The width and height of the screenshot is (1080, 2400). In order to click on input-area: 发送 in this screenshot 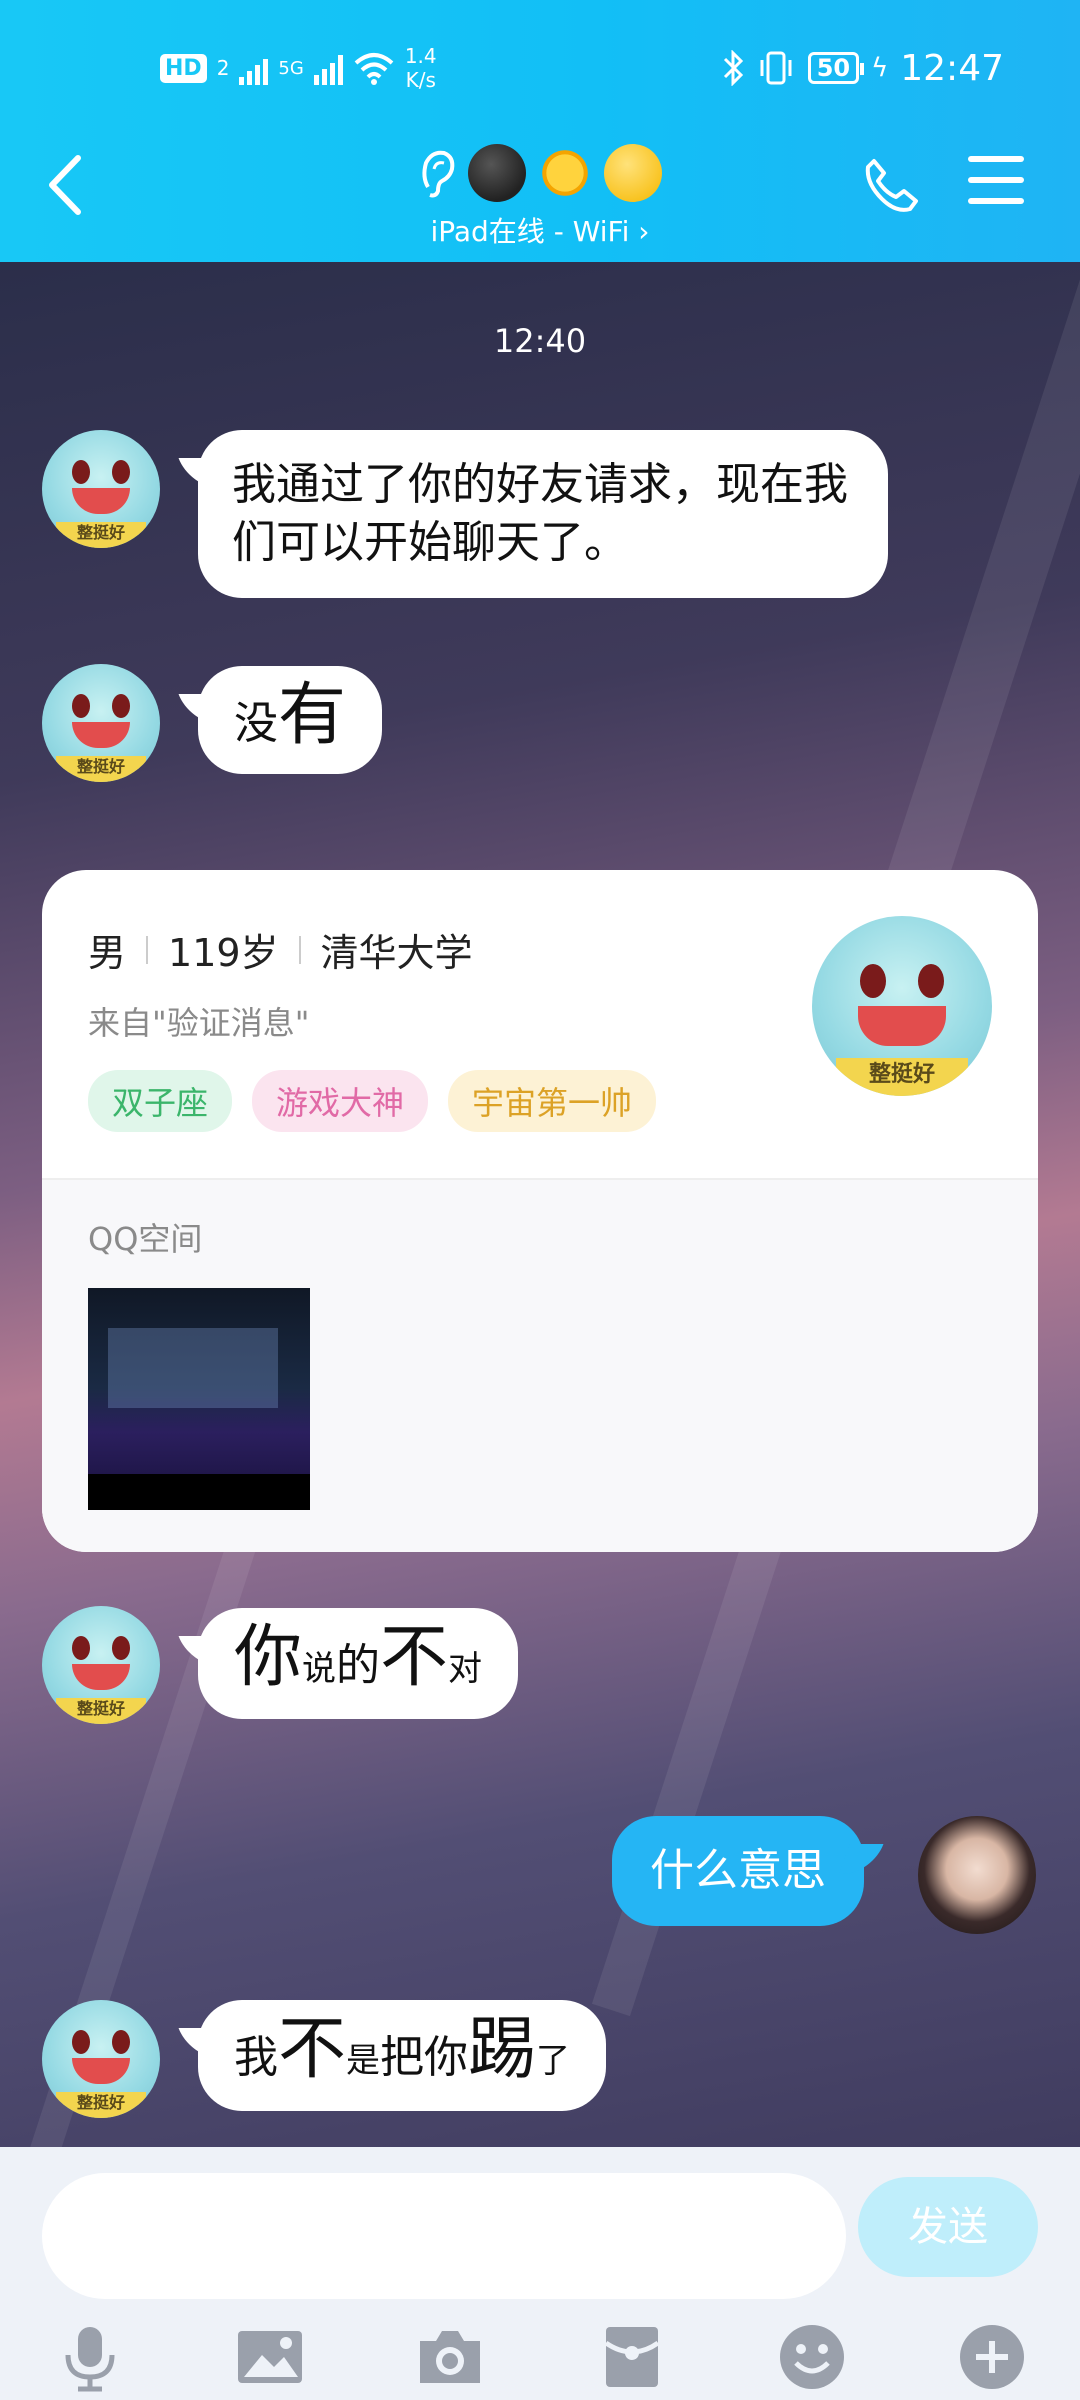, I will do `click(540, 2273)`.